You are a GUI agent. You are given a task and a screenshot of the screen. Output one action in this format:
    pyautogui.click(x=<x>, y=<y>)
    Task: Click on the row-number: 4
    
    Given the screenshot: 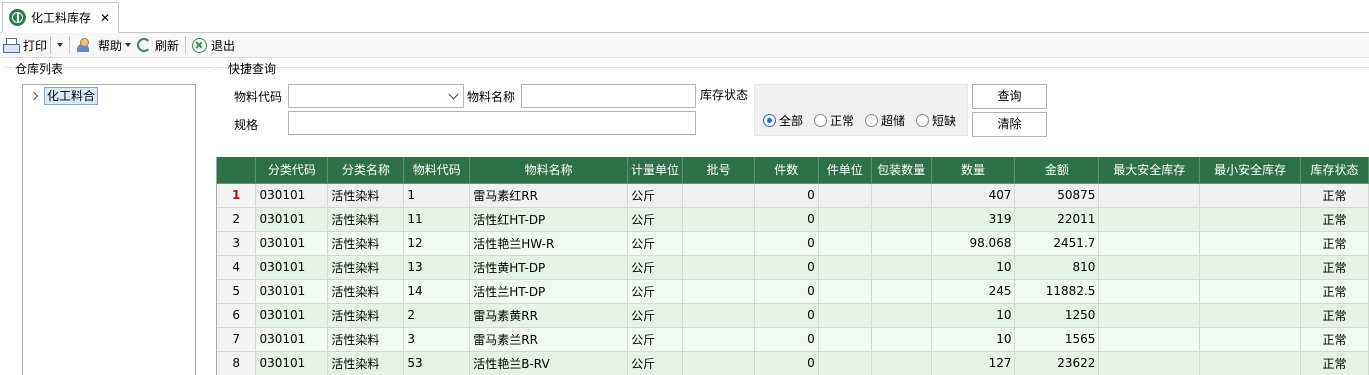 What is the action you would take?
    pyautogui.click(x=237, y=267)
    